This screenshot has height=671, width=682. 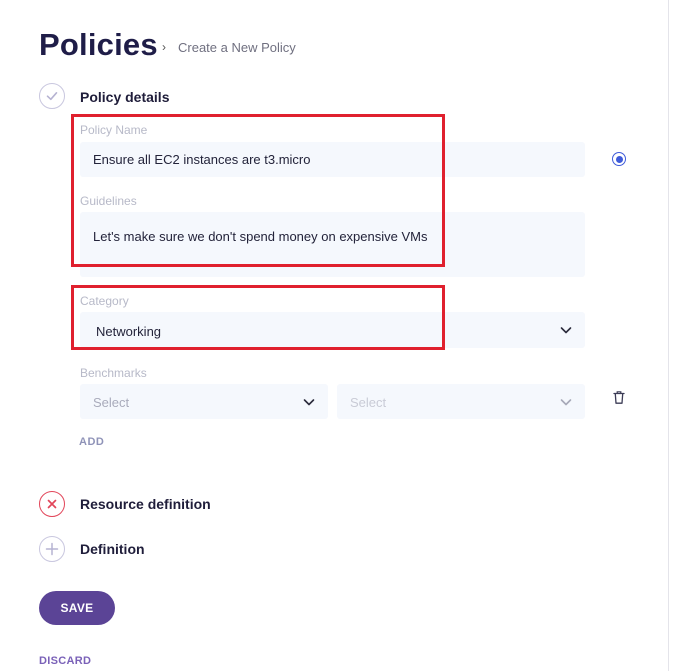 I want to click on step-label-definition: Definition, so click(x=112, y=549).